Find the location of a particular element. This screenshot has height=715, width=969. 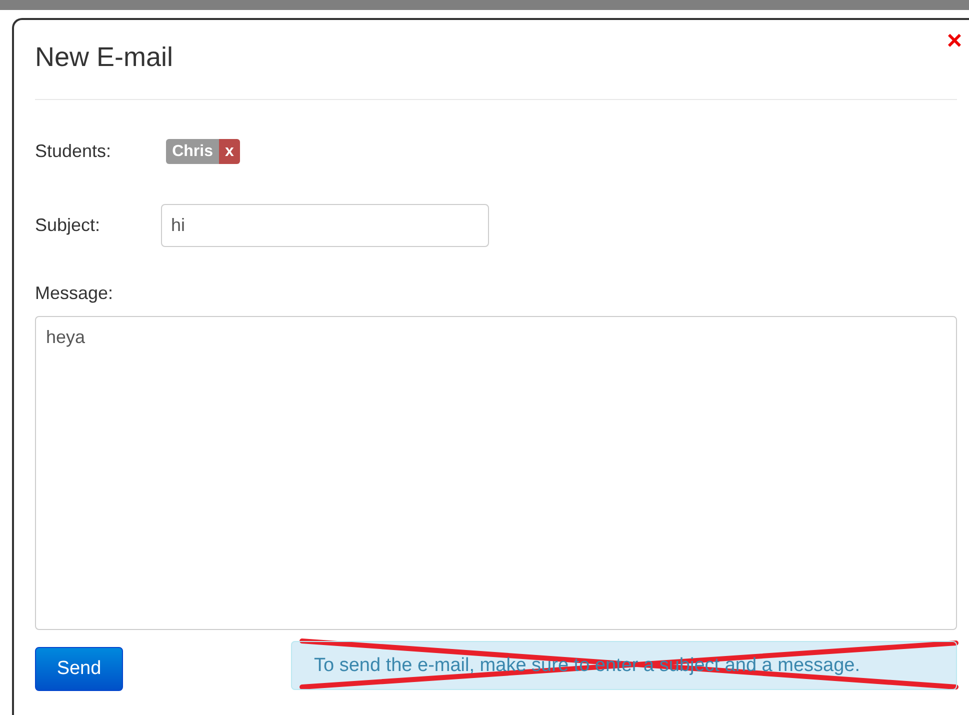

field-label: Message: is located at coordinates (74, 293).